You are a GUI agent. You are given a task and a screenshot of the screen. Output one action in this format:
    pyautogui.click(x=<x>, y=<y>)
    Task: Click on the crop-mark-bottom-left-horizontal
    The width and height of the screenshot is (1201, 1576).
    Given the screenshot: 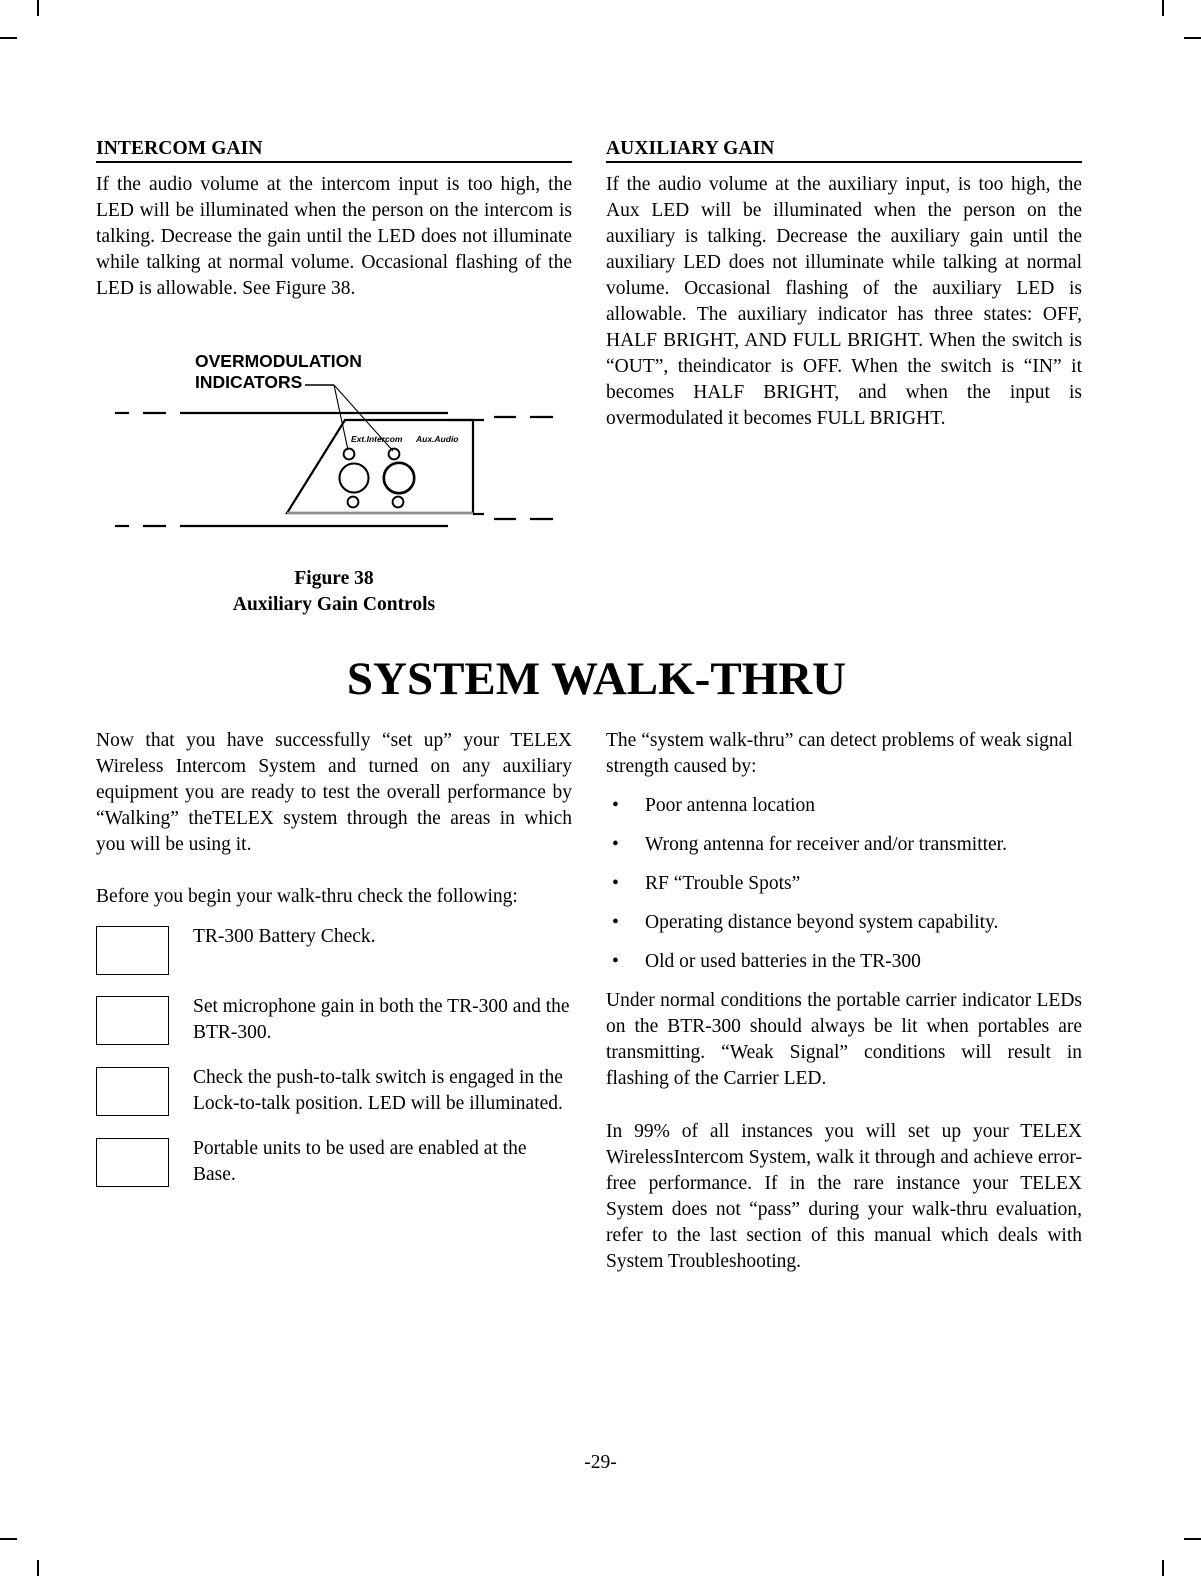 What is the action you would take?
    pyautogui.click(x=8, y=1539)
    